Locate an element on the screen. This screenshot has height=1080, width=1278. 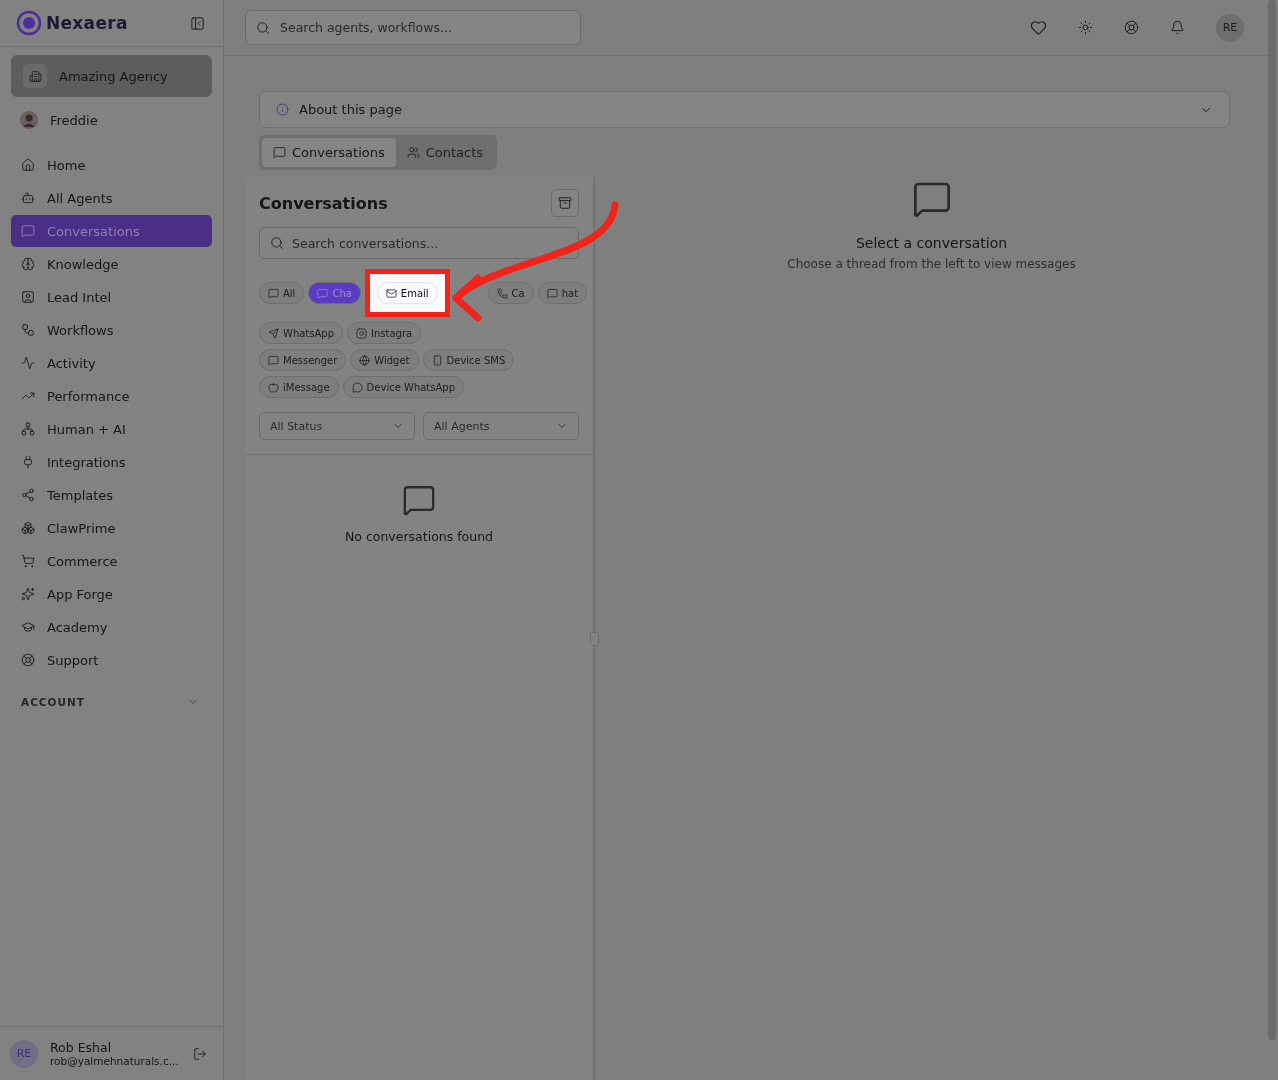
filter-chip: Instagra is located at coordinates (384, 333).